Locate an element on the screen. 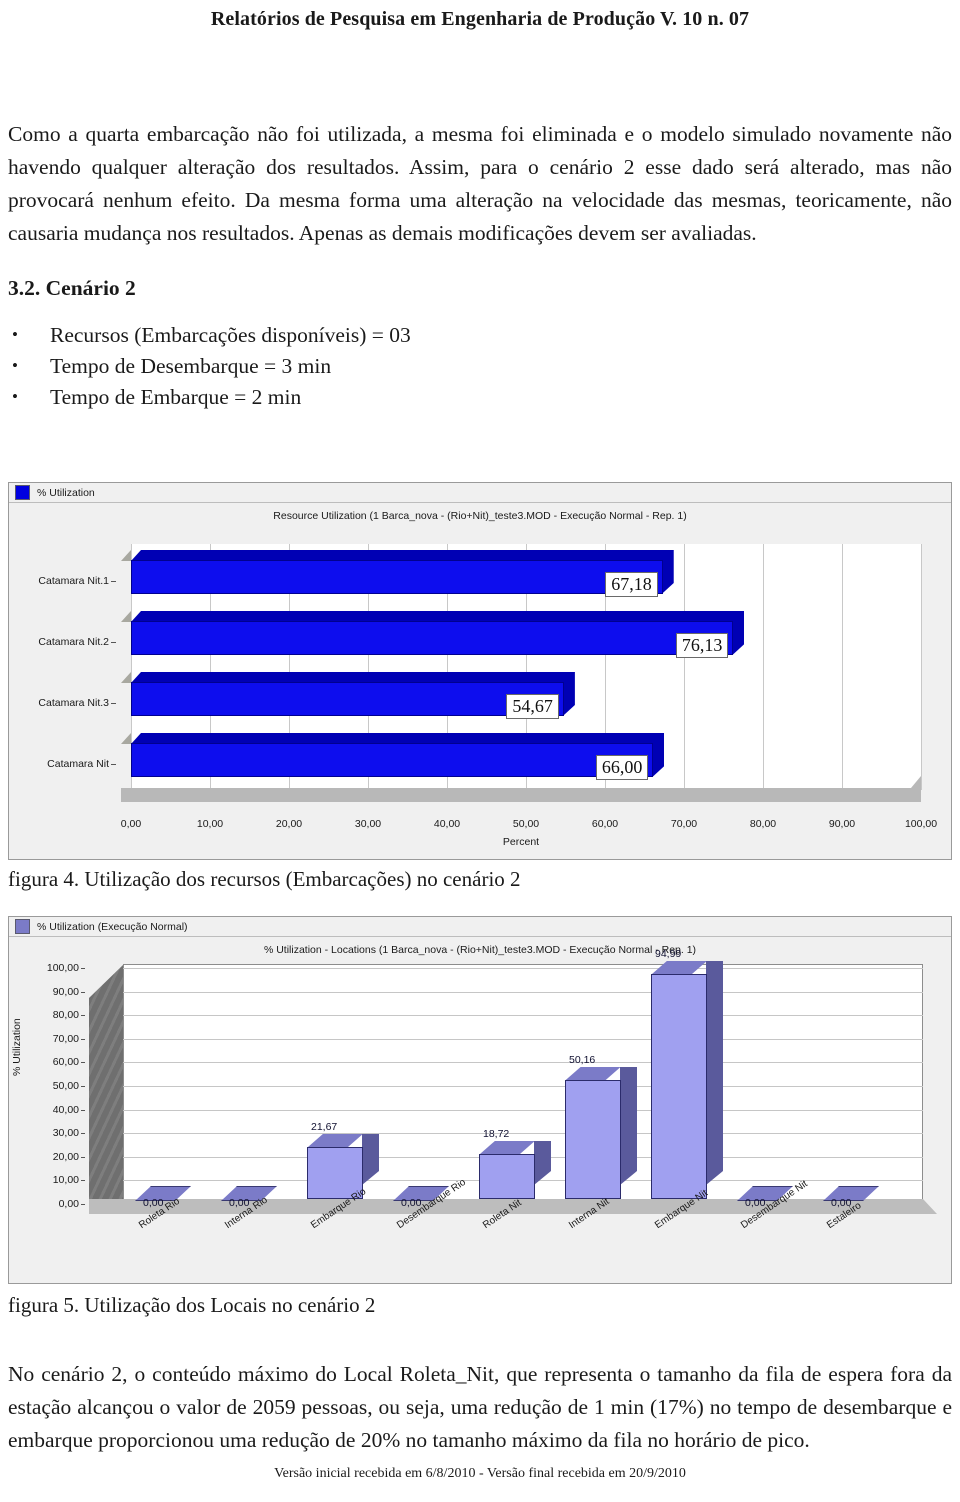  x-axis-tick-label: 30,00 is located at coordinates (368, 824).